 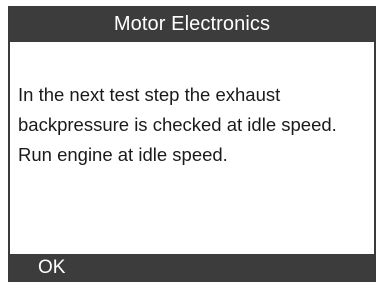 What do you see at coordinates (149, 94) in the screenshot?
I see `message-line-1: In the next test step the exhaust` at bounding box center [149, 94].